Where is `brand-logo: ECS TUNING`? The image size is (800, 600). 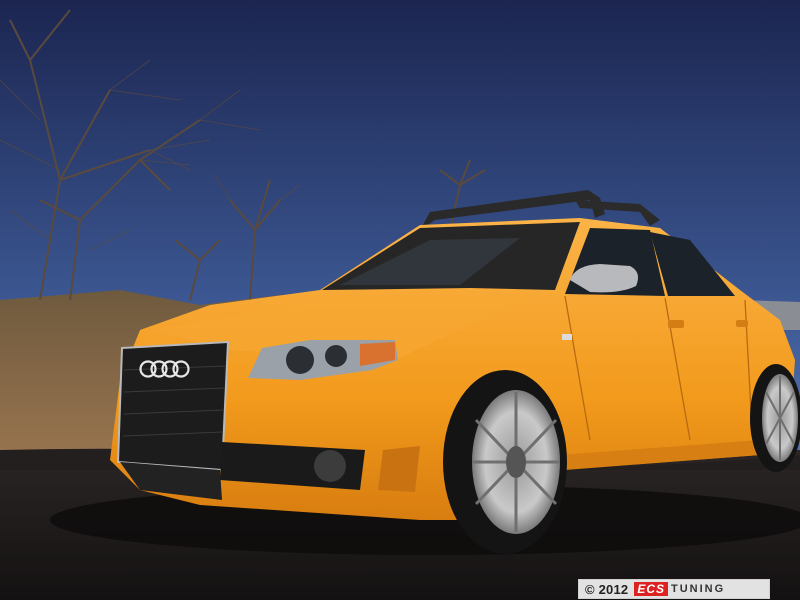 brand-logo: ECS TUNING is located at coordinates (679, 589).